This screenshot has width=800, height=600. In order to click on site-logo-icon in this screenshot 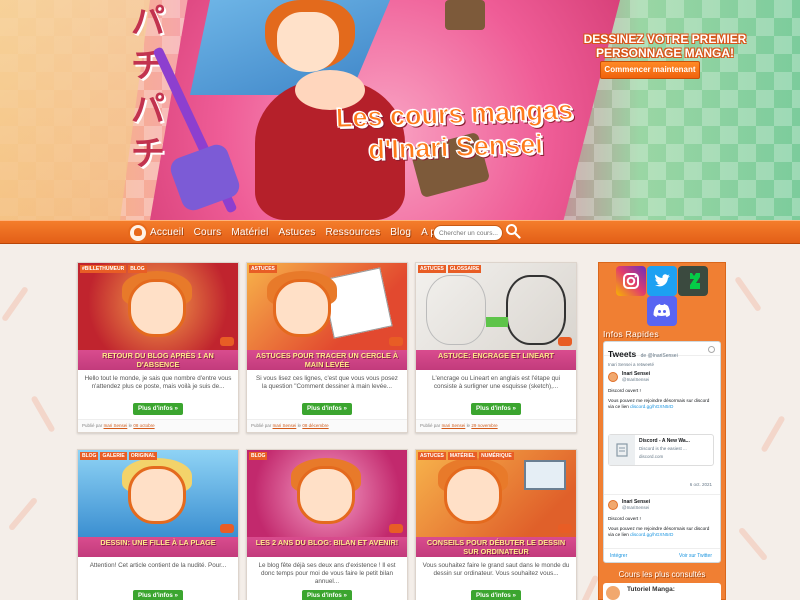, I will do `click(138, 233)`.